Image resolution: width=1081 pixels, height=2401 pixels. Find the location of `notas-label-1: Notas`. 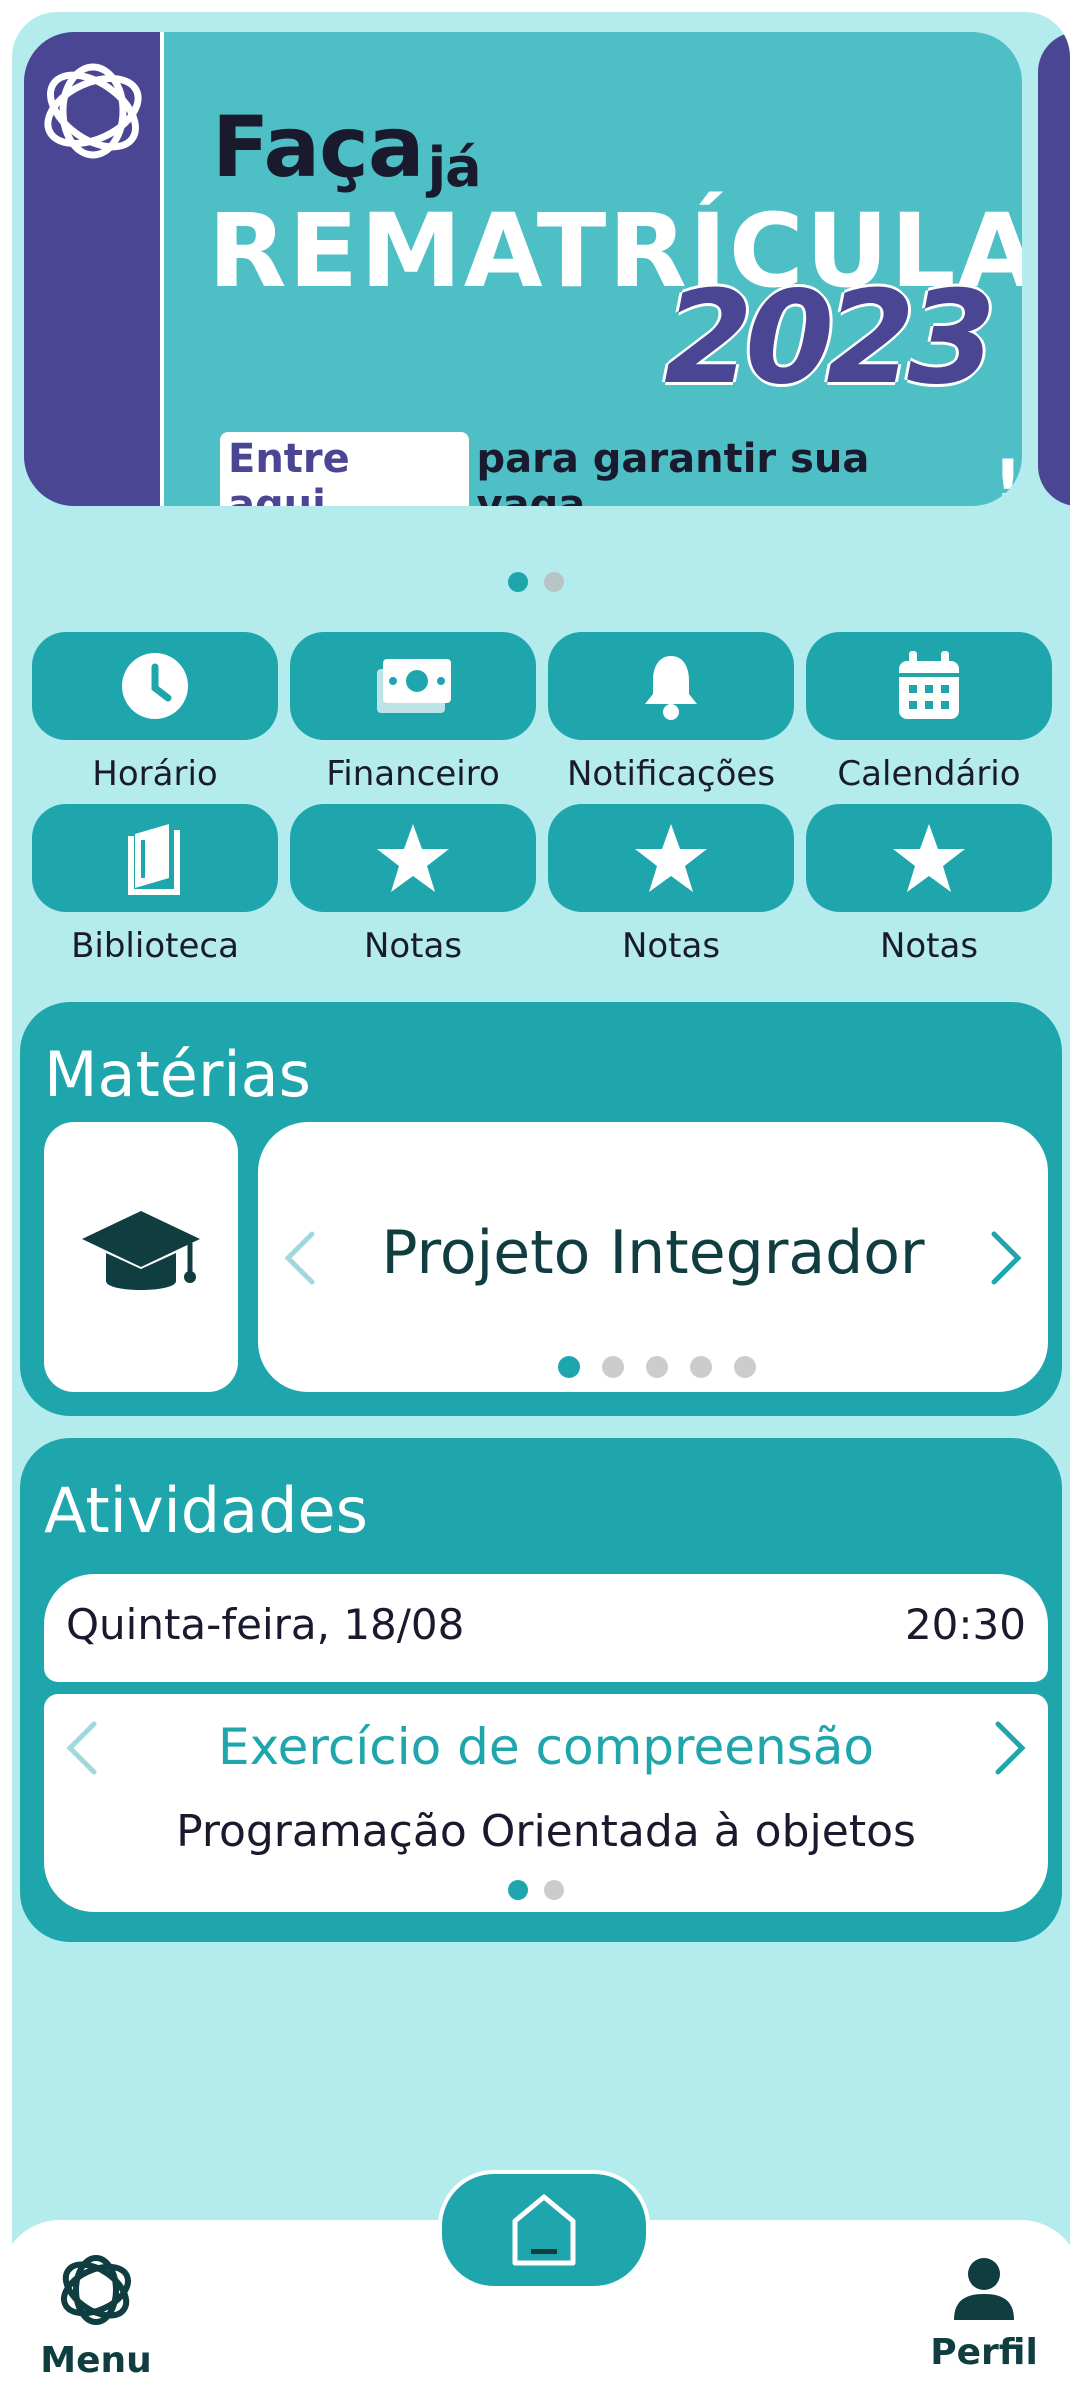

notas-label-1: Notas is located at coordinates (413, 946).